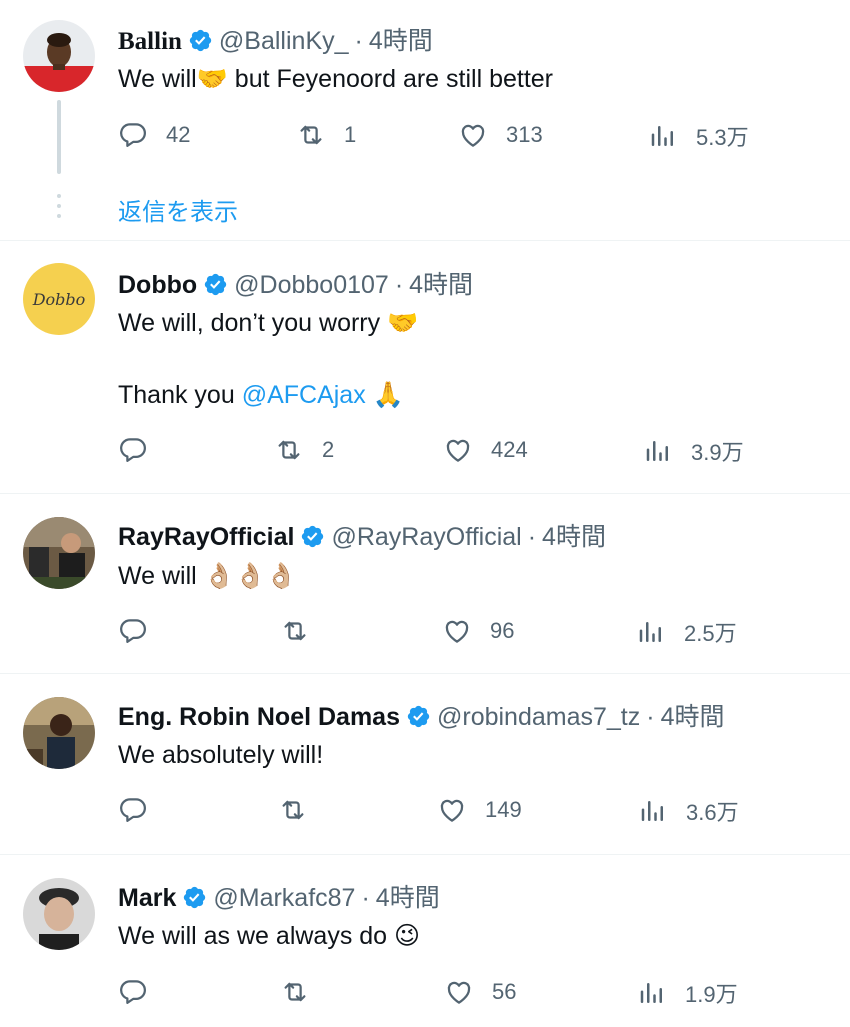 The height and width of the screenshot is (1027, 850). What do you see at coordinates (150, 42) in the screenshot?
I see `display-name: Ballin` at bounding box center [150, 42].